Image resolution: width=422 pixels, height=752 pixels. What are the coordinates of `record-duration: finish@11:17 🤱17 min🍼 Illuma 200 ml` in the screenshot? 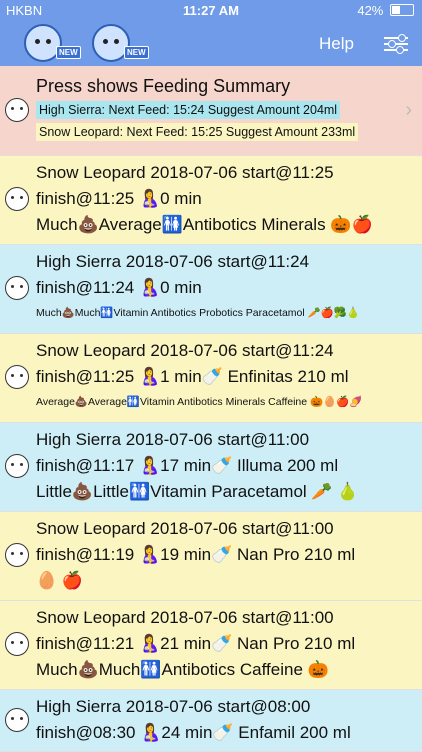 It's located at (187, 465).